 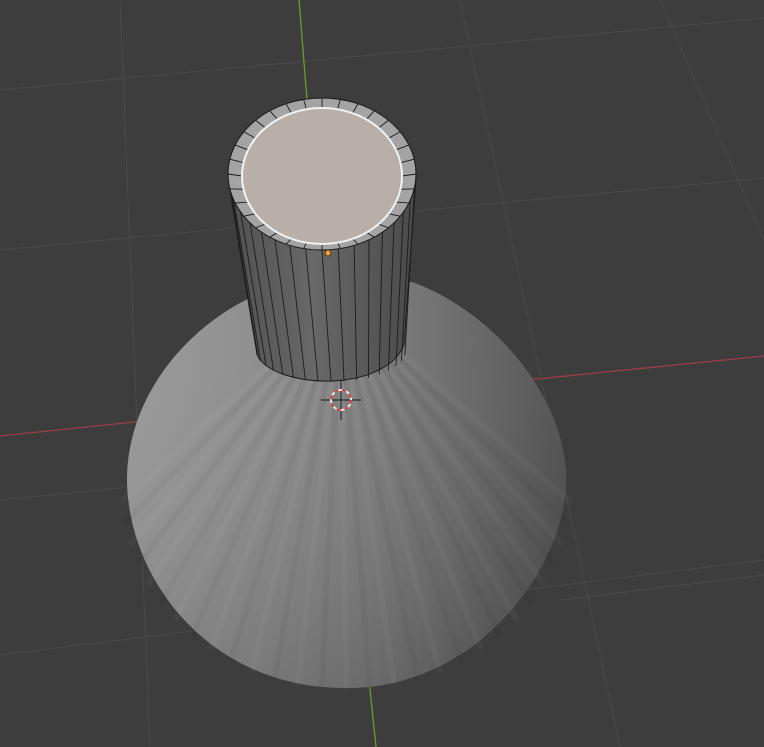 What do you see at coordinates (328, 253) in the screenshot?
I see `object-origin-point` at bounding box center [328, 253].